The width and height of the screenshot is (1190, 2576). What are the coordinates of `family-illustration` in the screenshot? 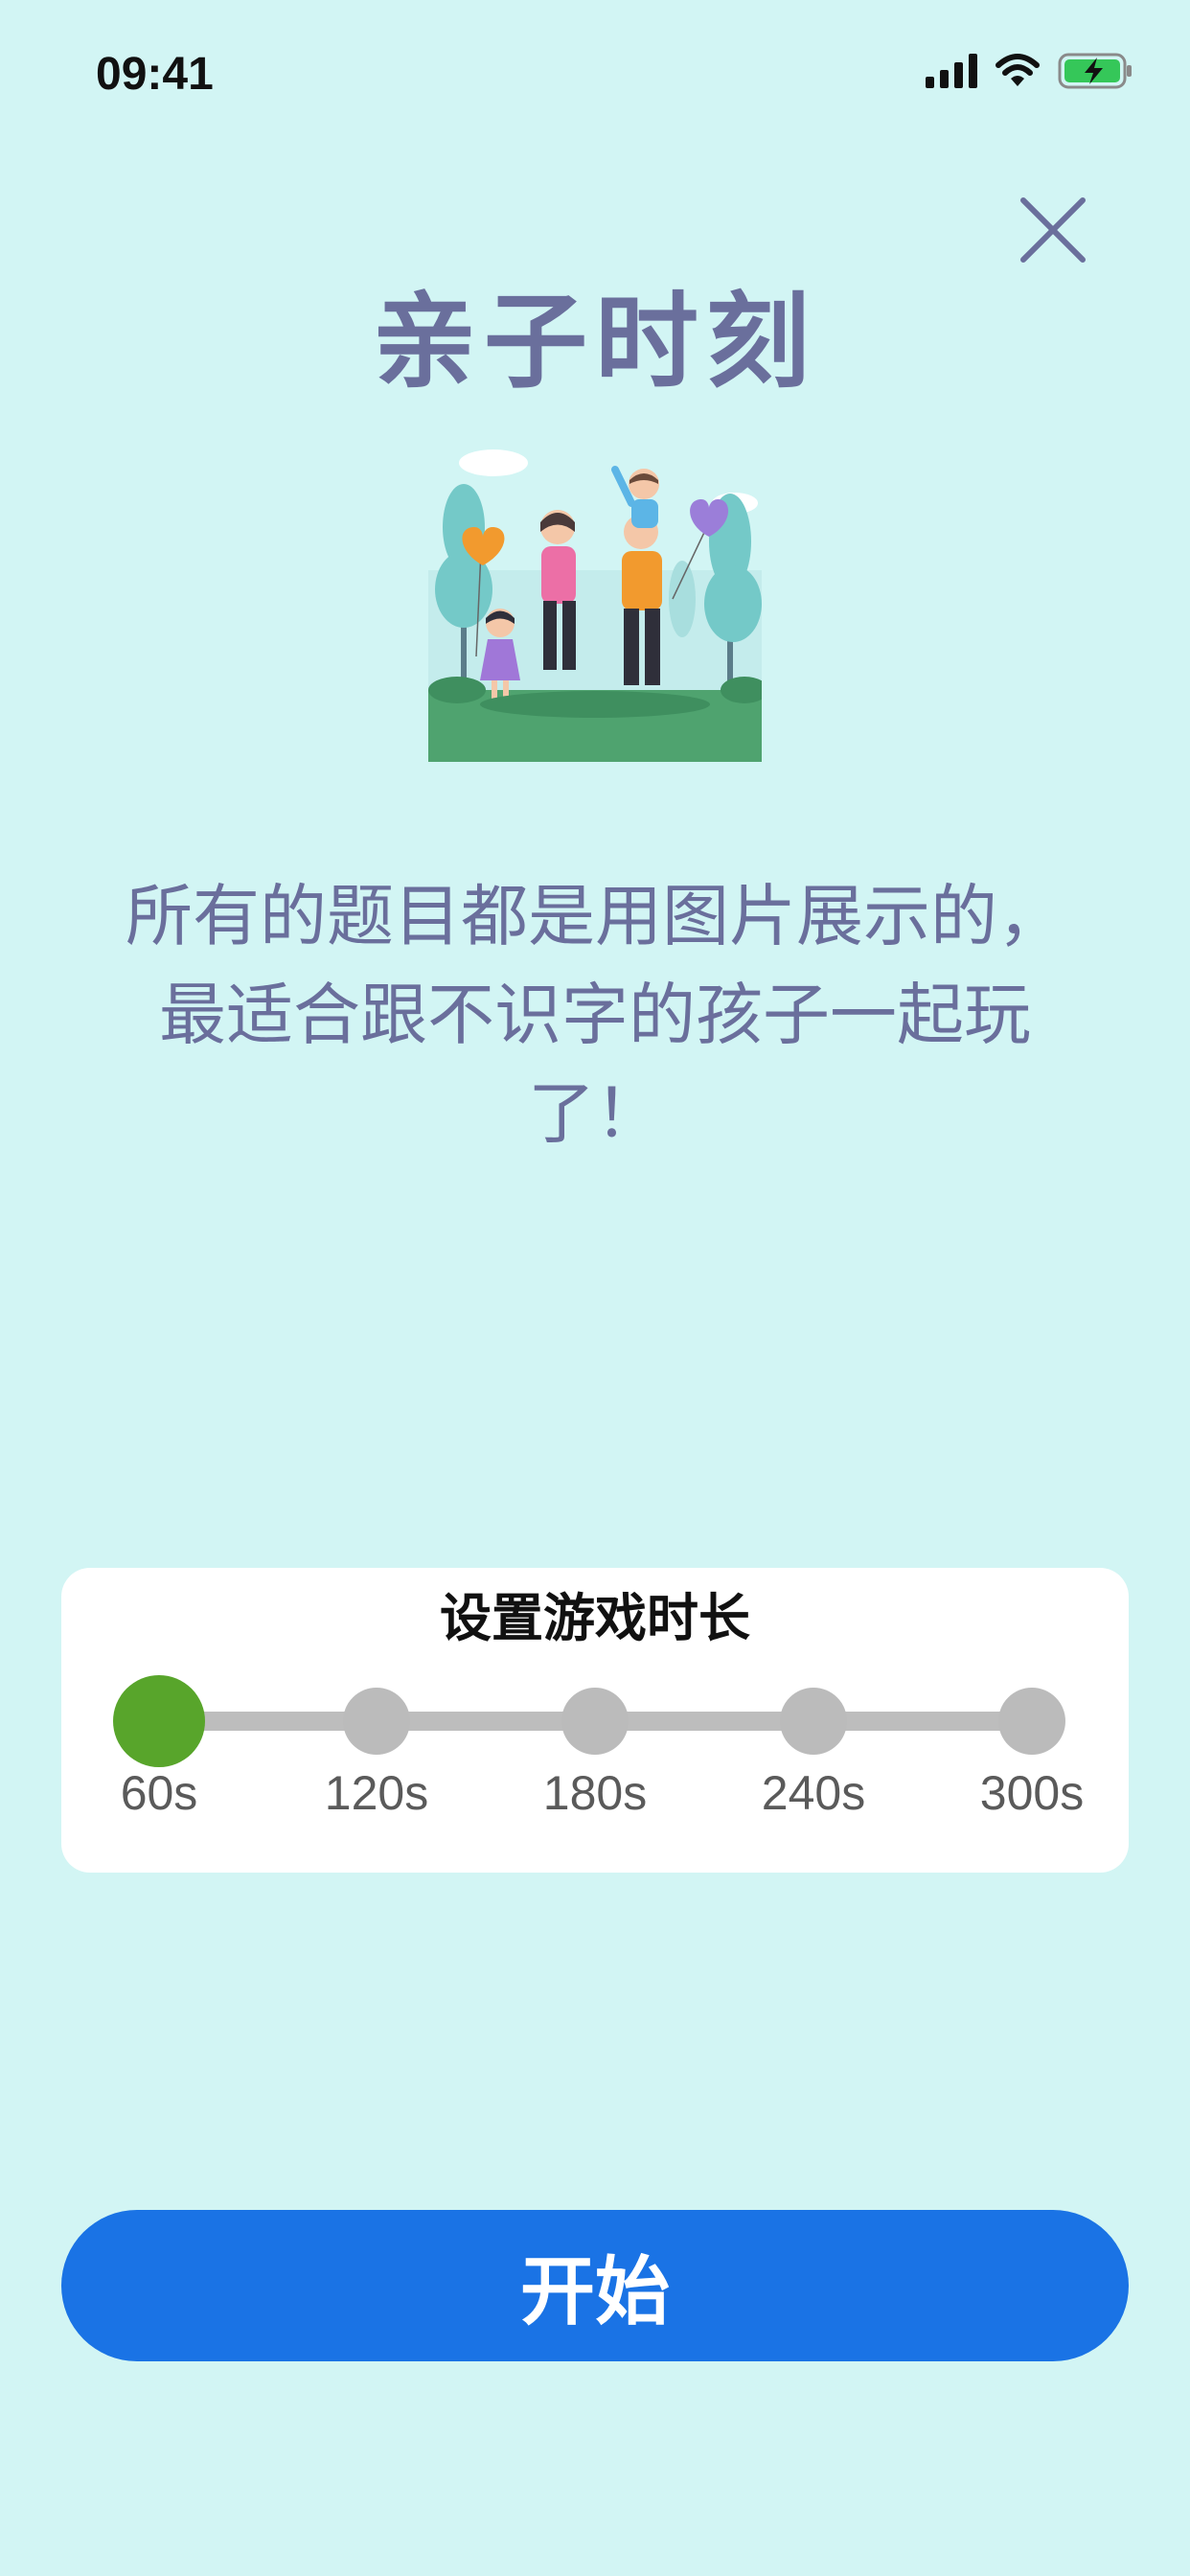 It's located at (595, 605).